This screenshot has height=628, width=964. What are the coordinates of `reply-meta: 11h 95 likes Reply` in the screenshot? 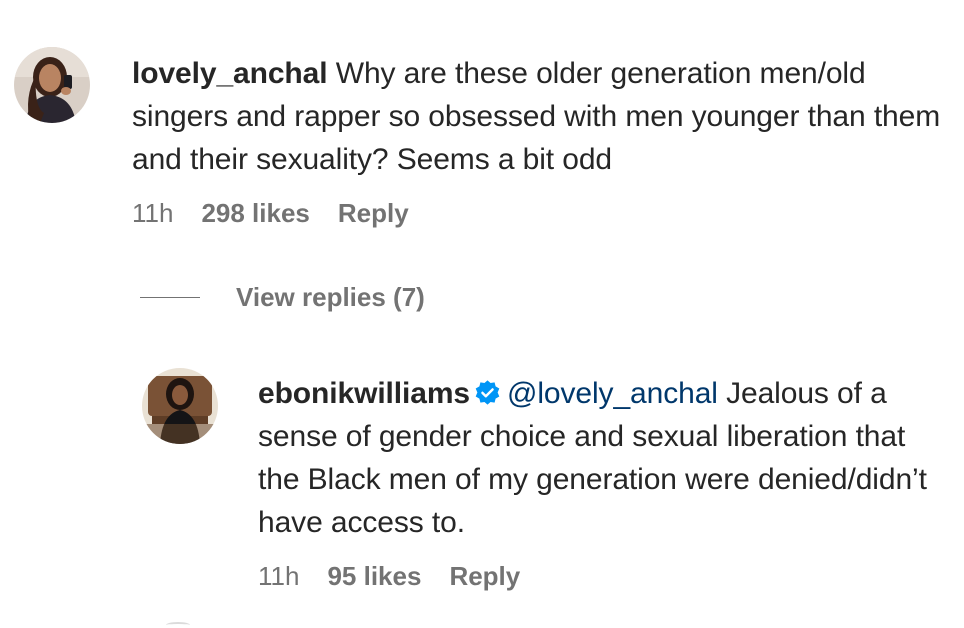 It's located at (389, 576).